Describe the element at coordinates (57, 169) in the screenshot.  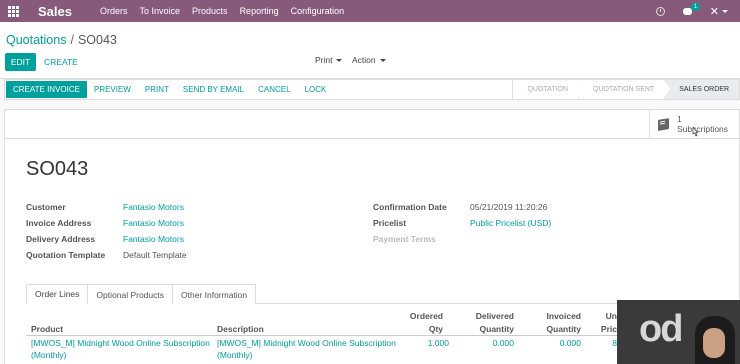
I see `record-title: SO043` at that location.